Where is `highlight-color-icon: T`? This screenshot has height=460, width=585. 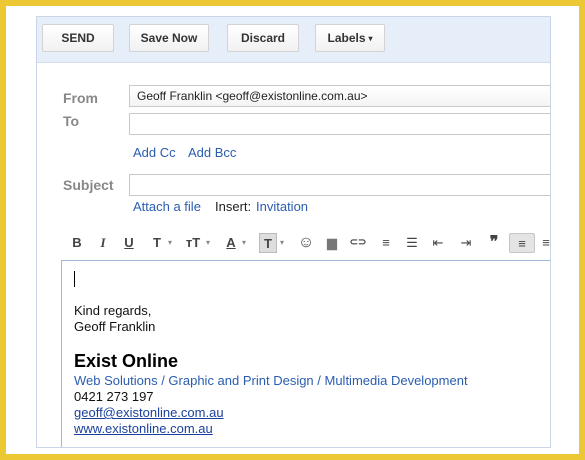
highlight-color-icon: T is located at coordinates (268, 243).